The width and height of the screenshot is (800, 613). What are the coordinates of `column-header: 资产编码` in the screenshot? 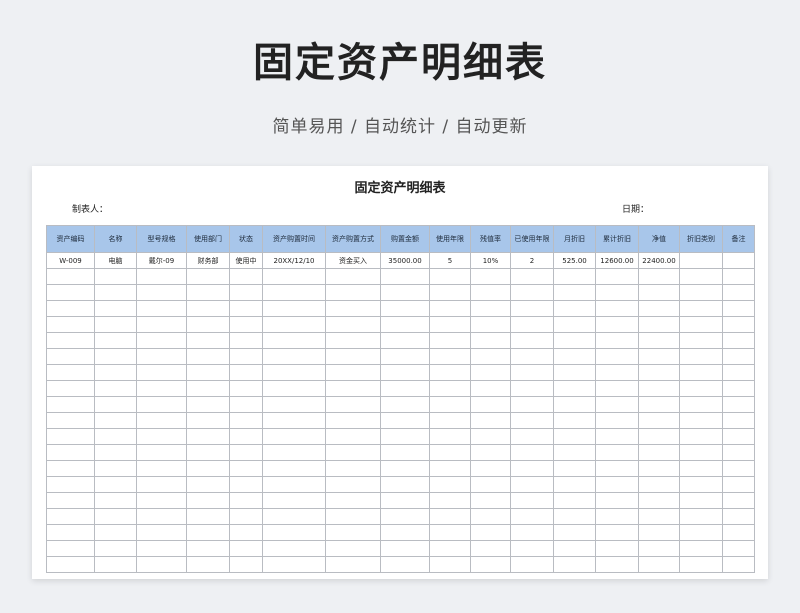 It's located at (70, 239).